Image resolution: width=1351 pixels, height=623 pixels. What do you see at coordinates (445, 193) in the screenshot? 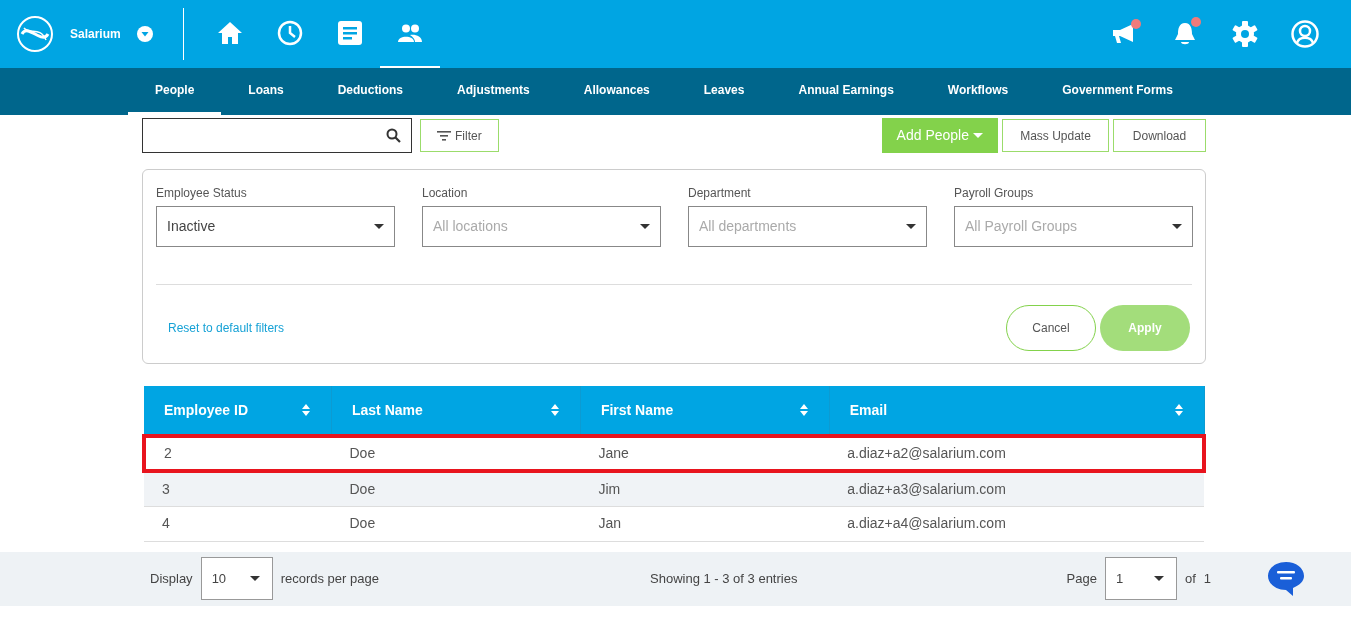
I see `filter-label: Location` at bounding box center [445, 193].